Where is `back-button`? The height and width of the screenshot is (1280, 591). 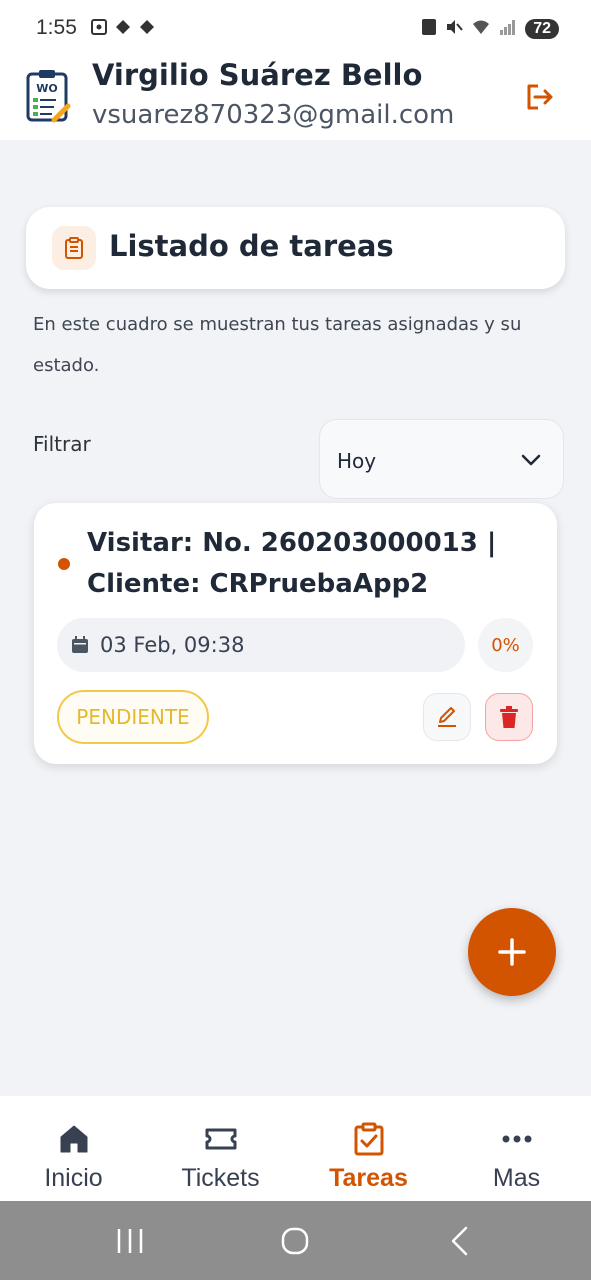 back-button is located at coordinates (460, 1241).